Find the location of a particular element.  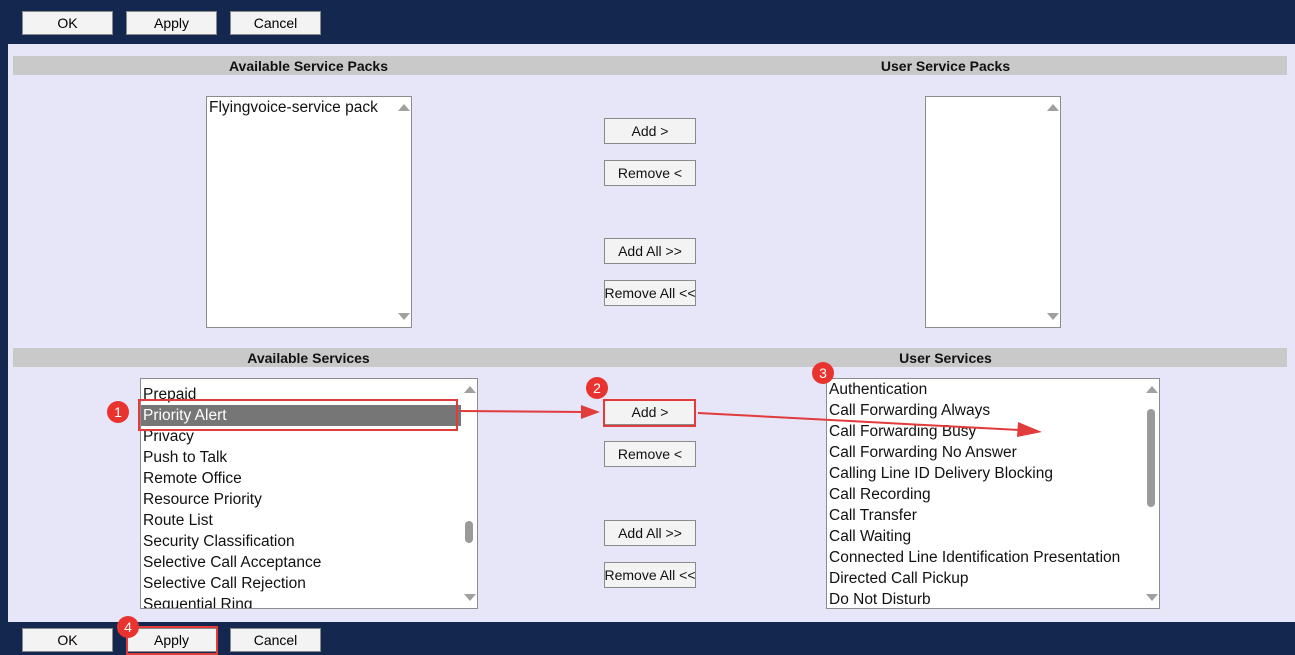

list-item: Call Forwarding Always is located at coordinates (985, 410).